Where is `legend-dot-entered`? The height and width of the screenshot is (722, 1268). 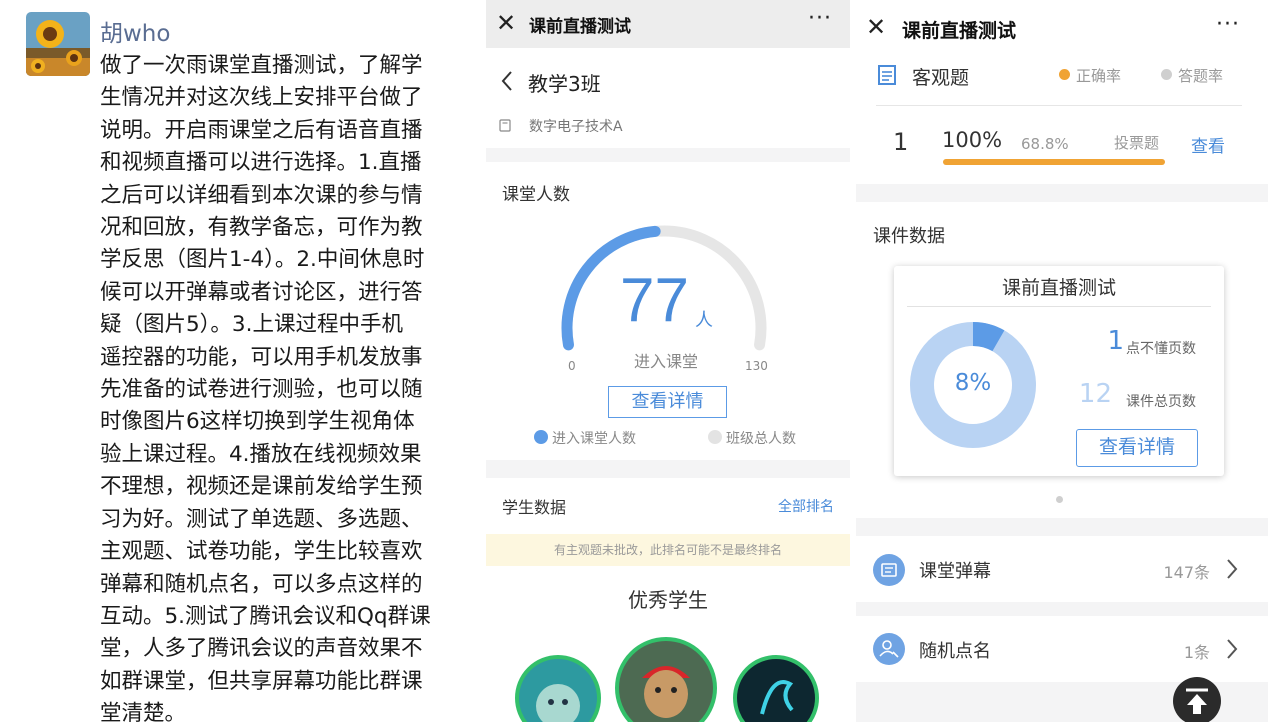 legend-dot-entered is located at coordinates (541, 437).